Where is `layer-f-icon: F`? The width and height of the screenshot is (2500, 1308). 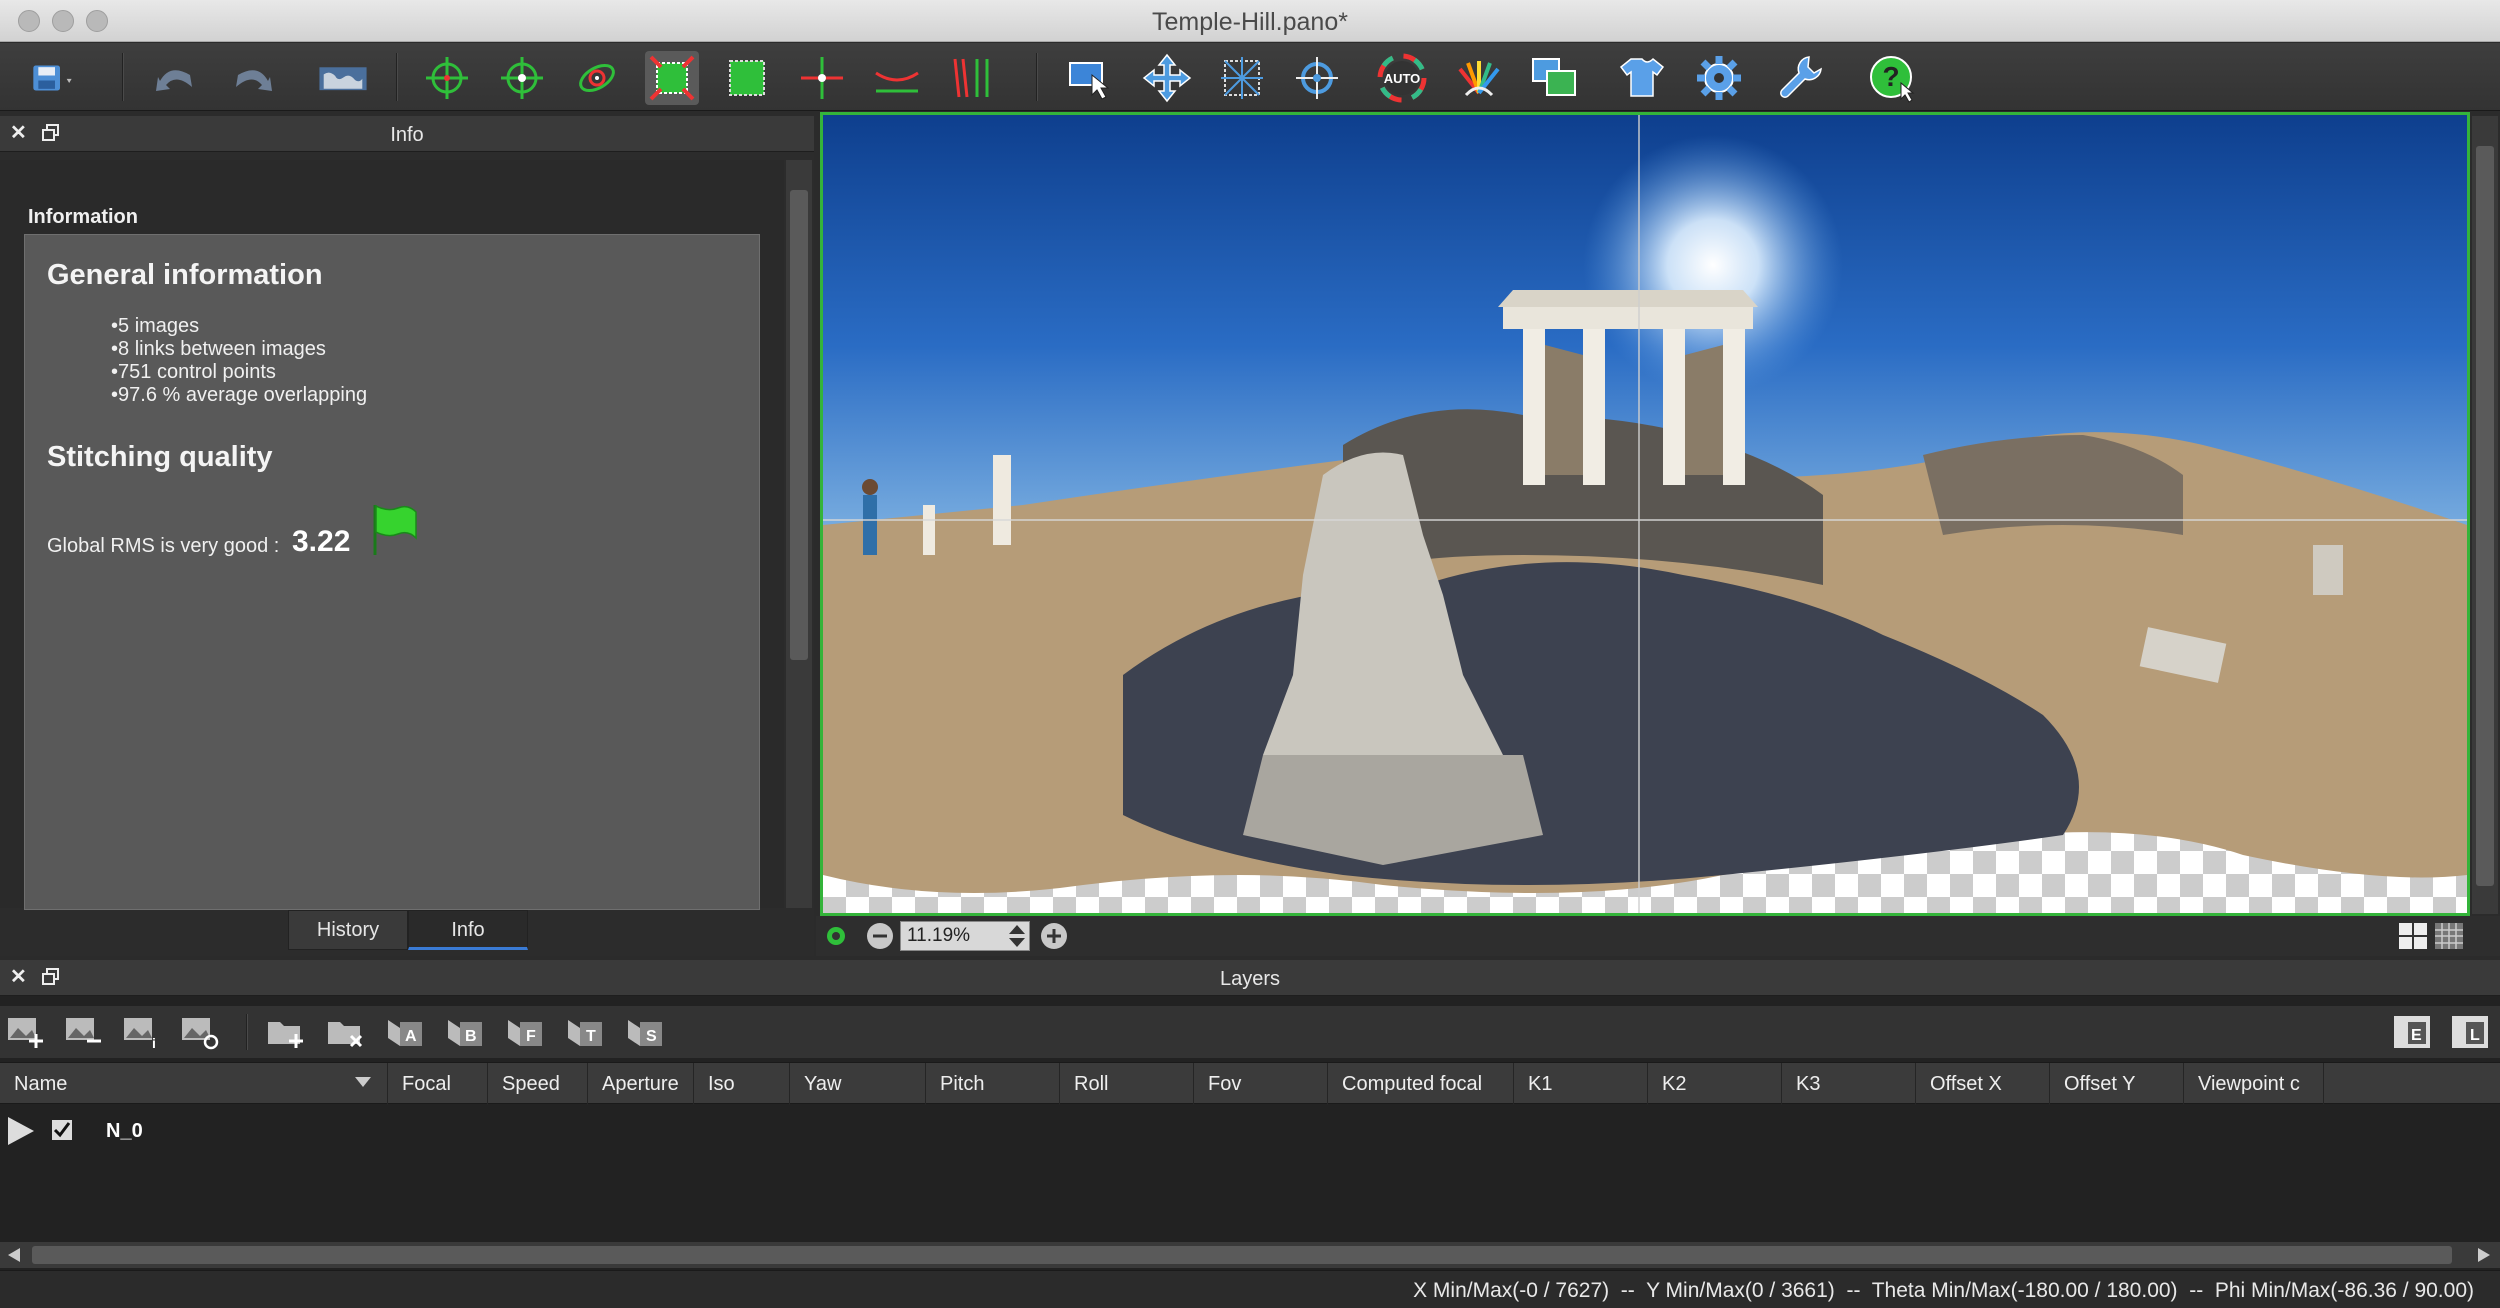
layer-f-icon: F is located at coordinates (526, 1032).